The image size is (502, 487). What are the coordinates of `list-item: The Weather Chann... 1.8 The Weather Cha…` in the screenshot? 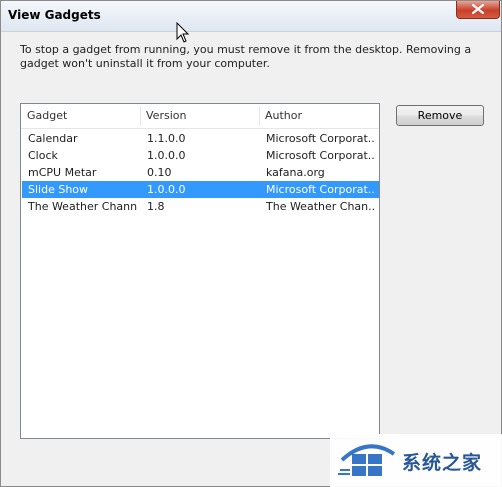 It's located at (200, 206).